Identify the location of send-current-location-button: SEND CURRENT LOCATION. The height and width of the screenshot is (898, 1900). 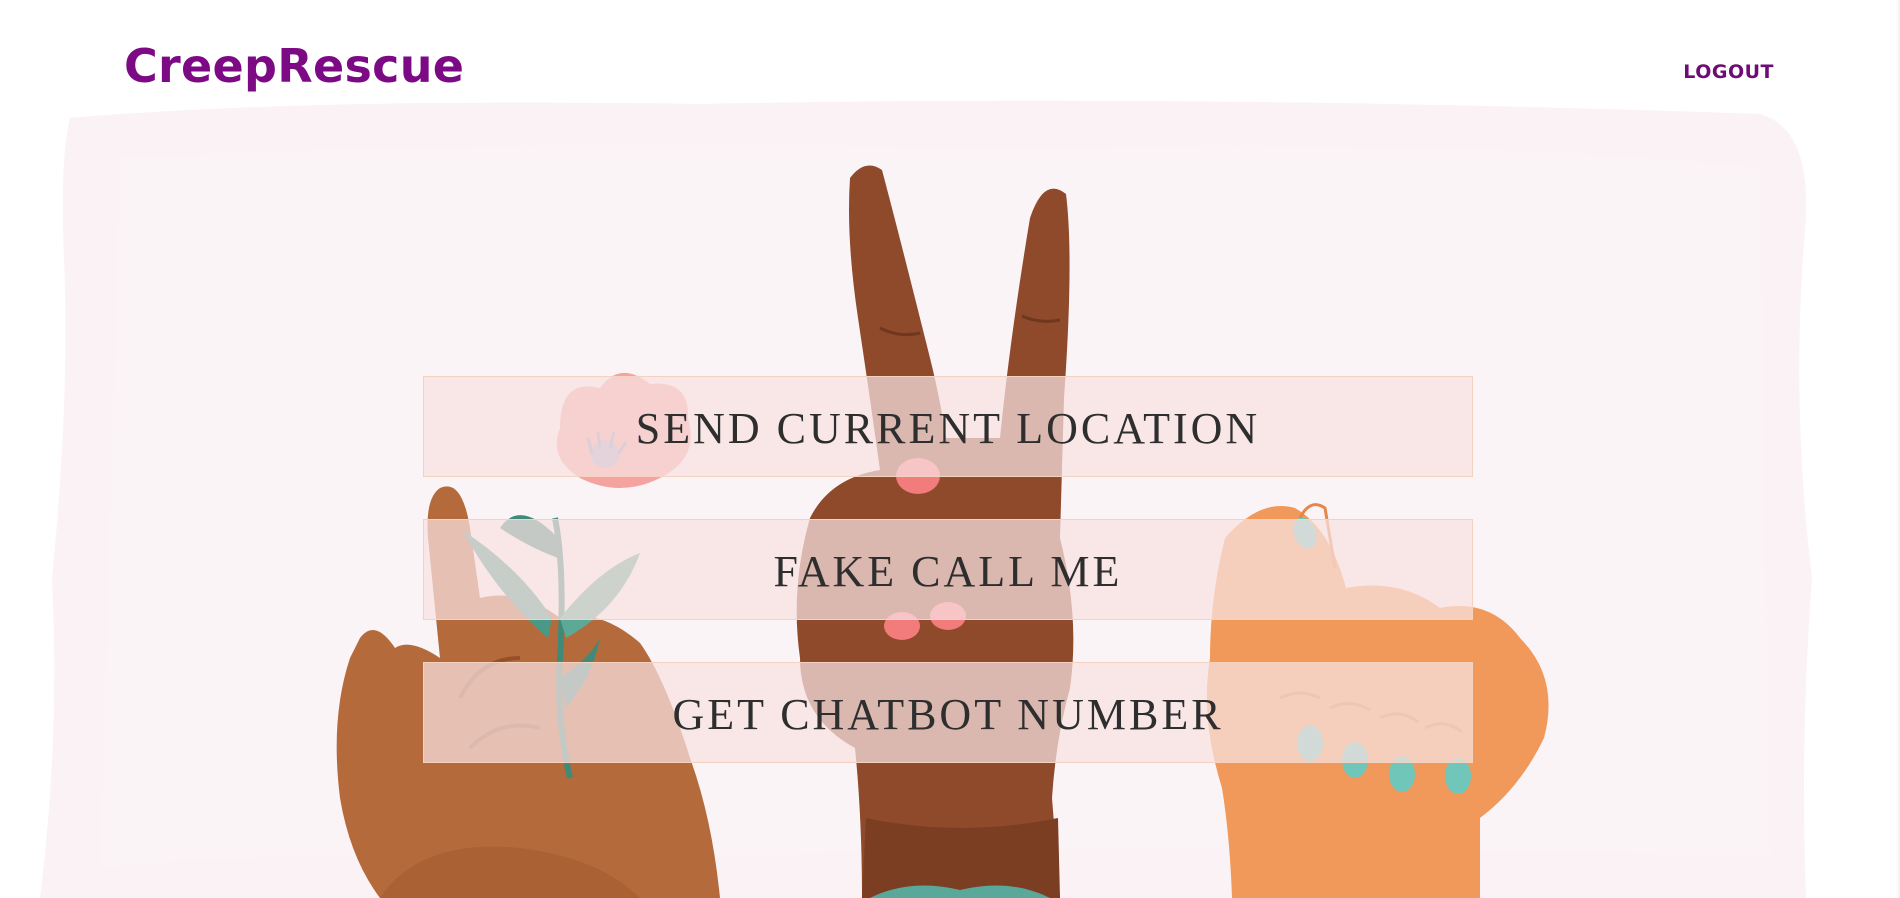
(948, 426).